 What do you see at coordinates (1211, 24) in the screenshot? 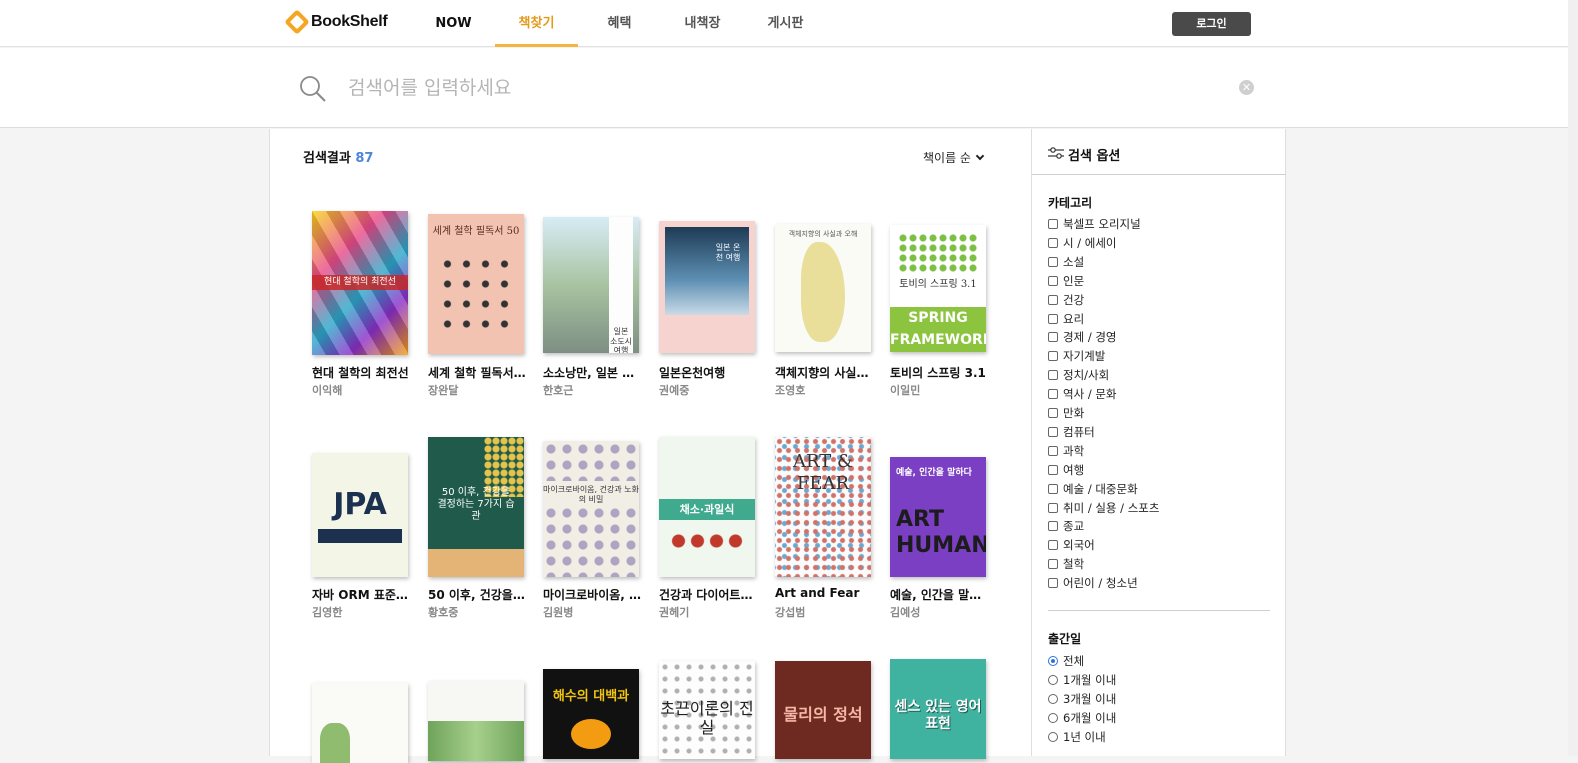
I see `login-button: 로그인` at bounding box center [1211, 24].